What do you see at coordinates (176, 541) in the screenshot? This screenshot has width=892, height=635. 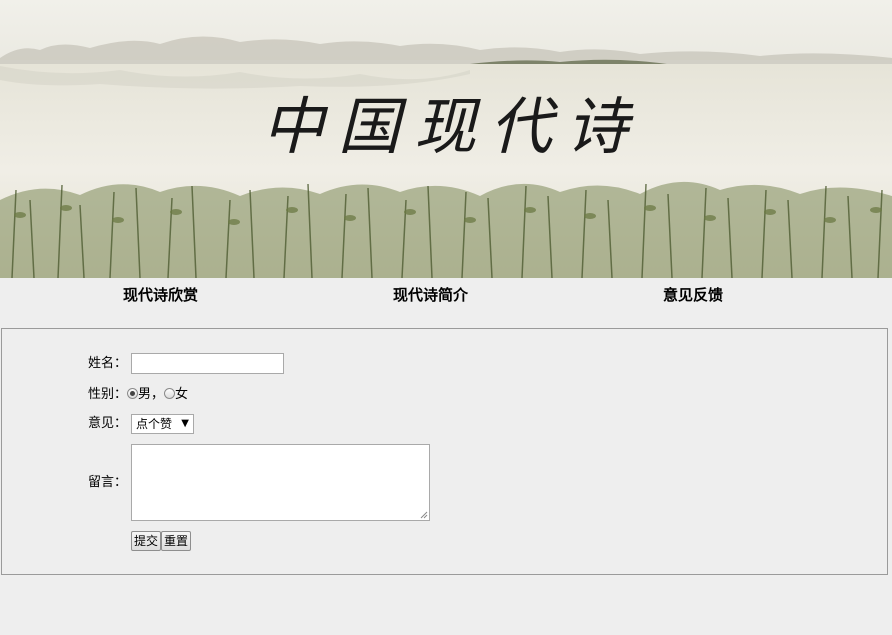 I see `reset-button: 重置` at bounding box center [176, 541].